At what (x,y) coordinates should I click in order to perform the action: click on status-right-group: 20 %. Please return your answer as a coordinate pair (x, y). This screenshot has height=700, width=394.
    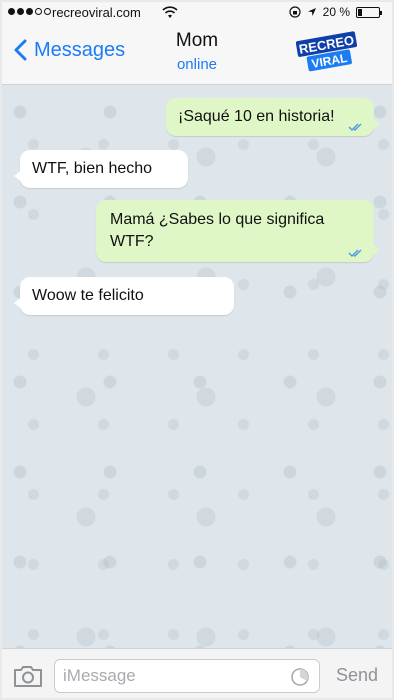
    Looking at the image, I should click on (335, 12).